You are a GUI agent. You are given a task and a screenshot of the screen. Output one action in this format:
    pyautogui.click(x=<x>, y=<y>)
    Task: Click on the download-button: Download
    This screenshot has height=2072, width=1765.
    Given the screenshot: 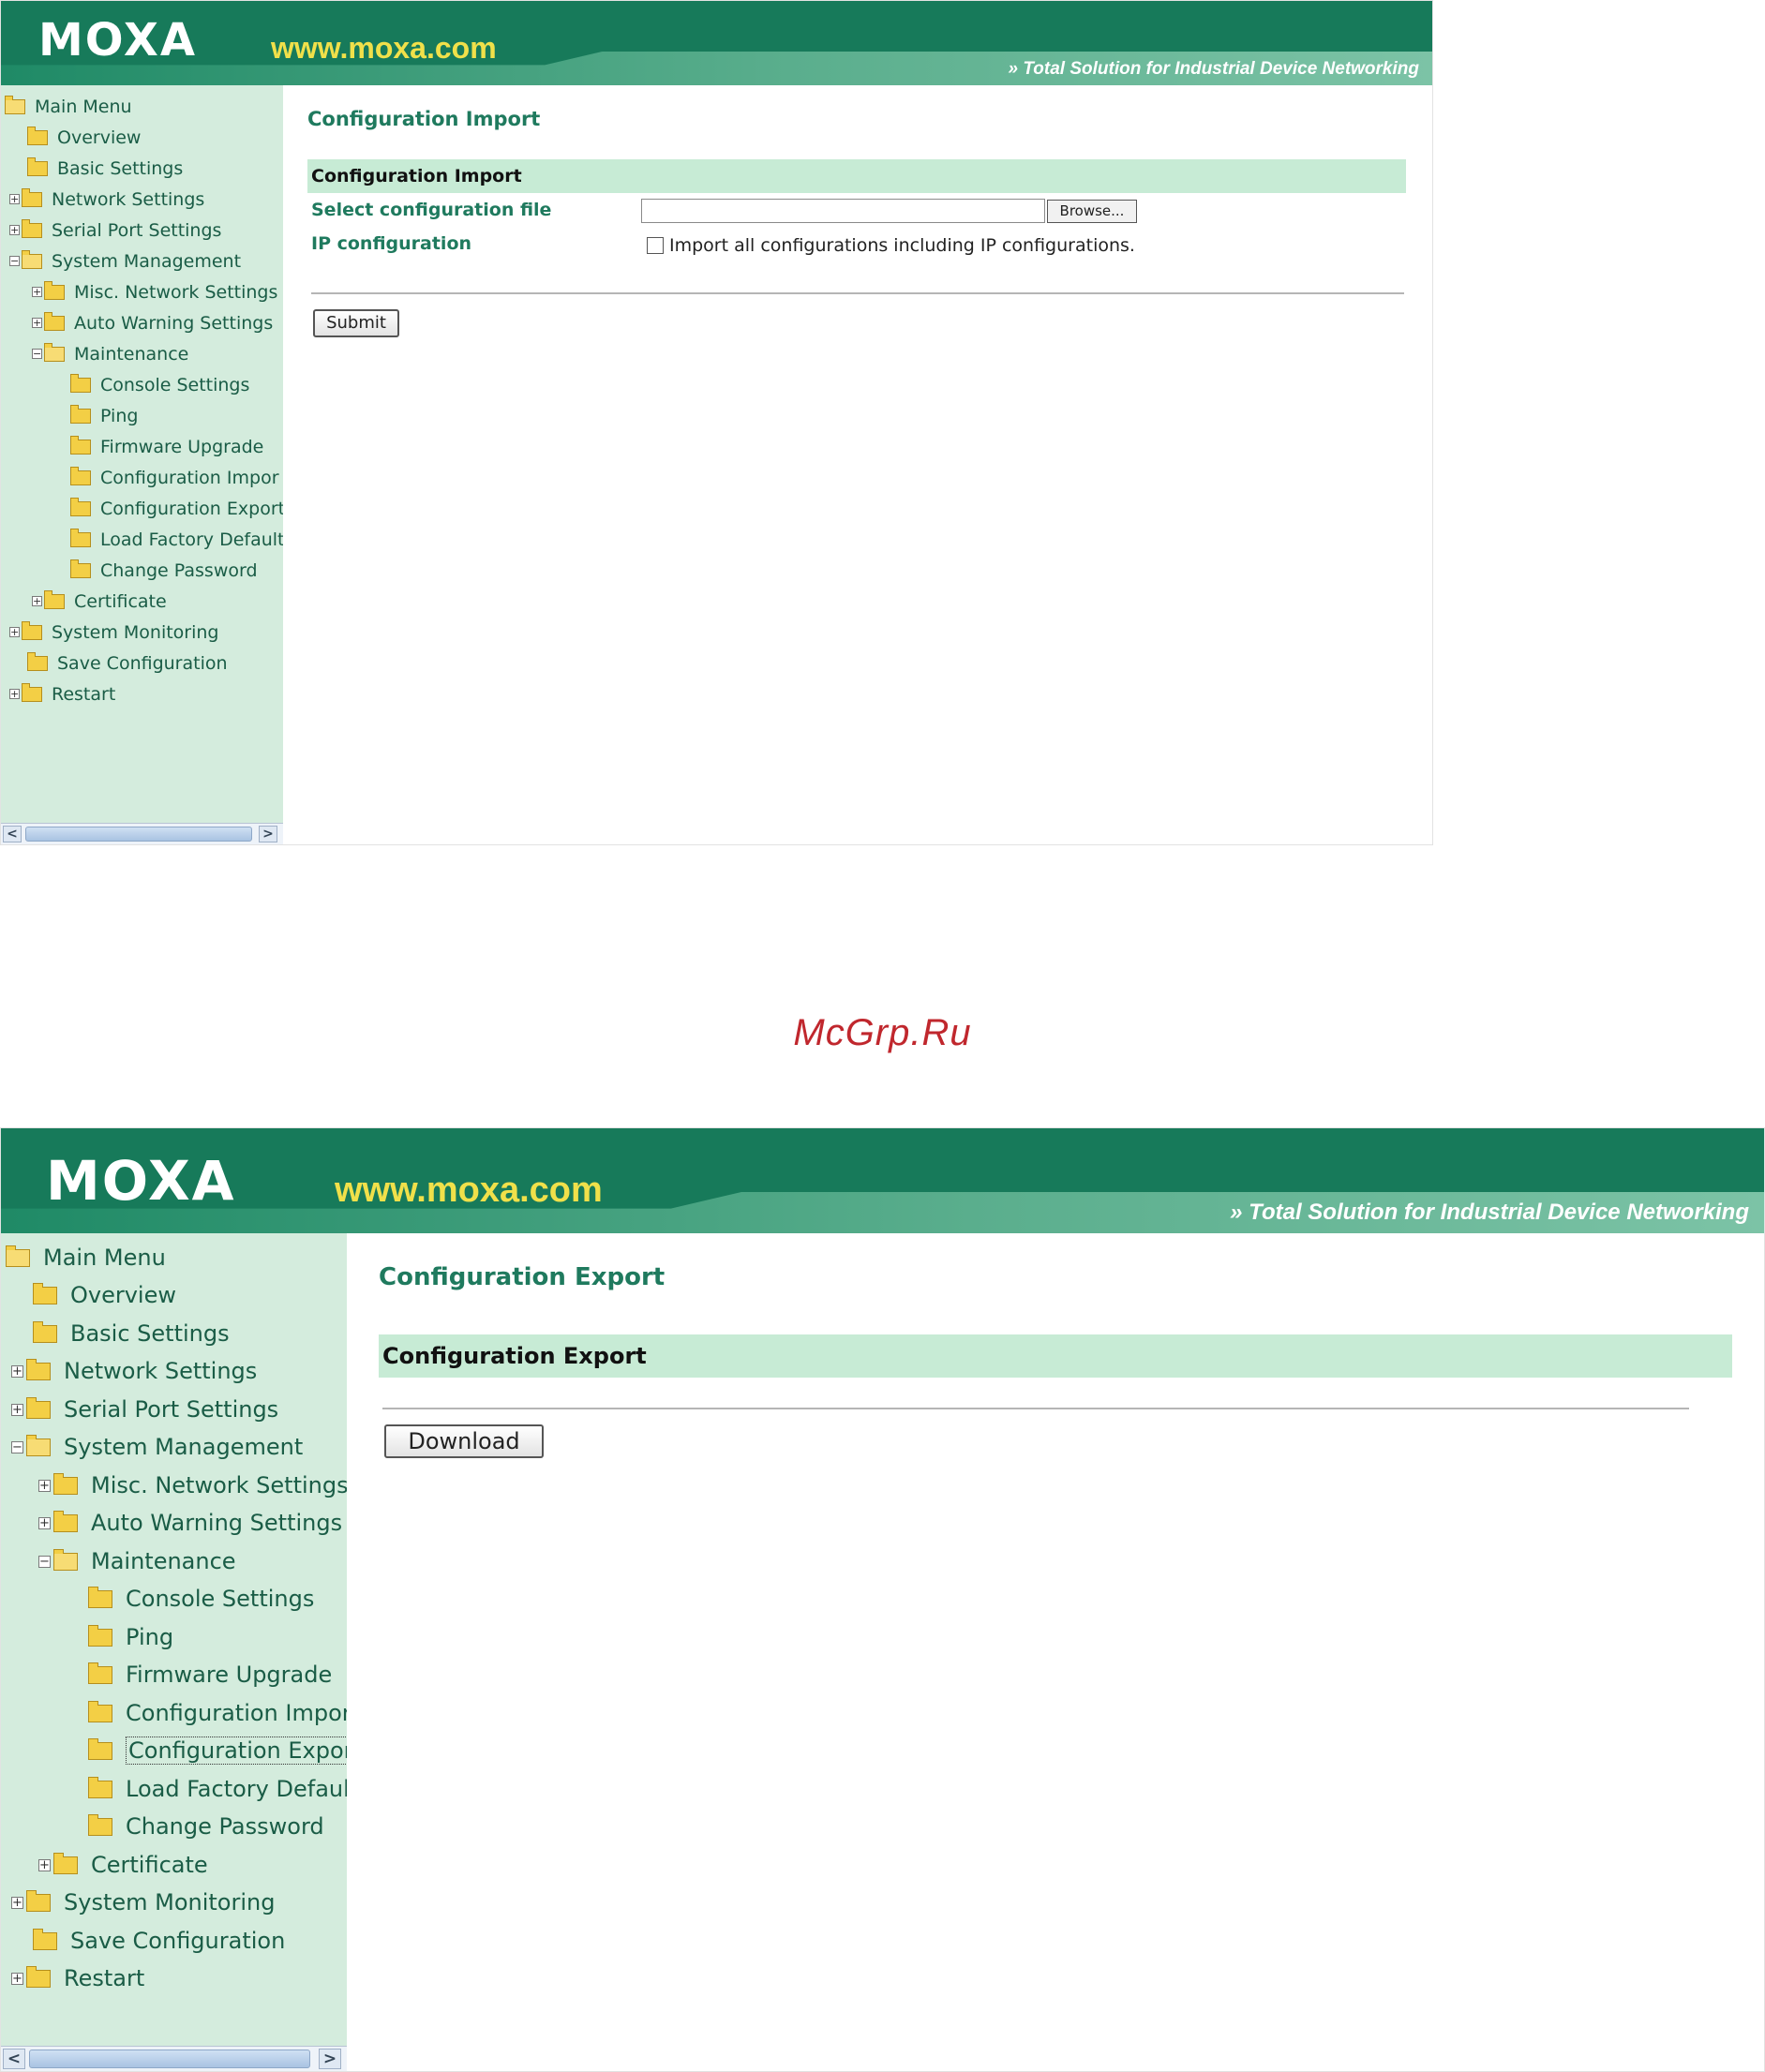 What is the action you would take?
    pyautogui.click(x=464, y=1441)
    